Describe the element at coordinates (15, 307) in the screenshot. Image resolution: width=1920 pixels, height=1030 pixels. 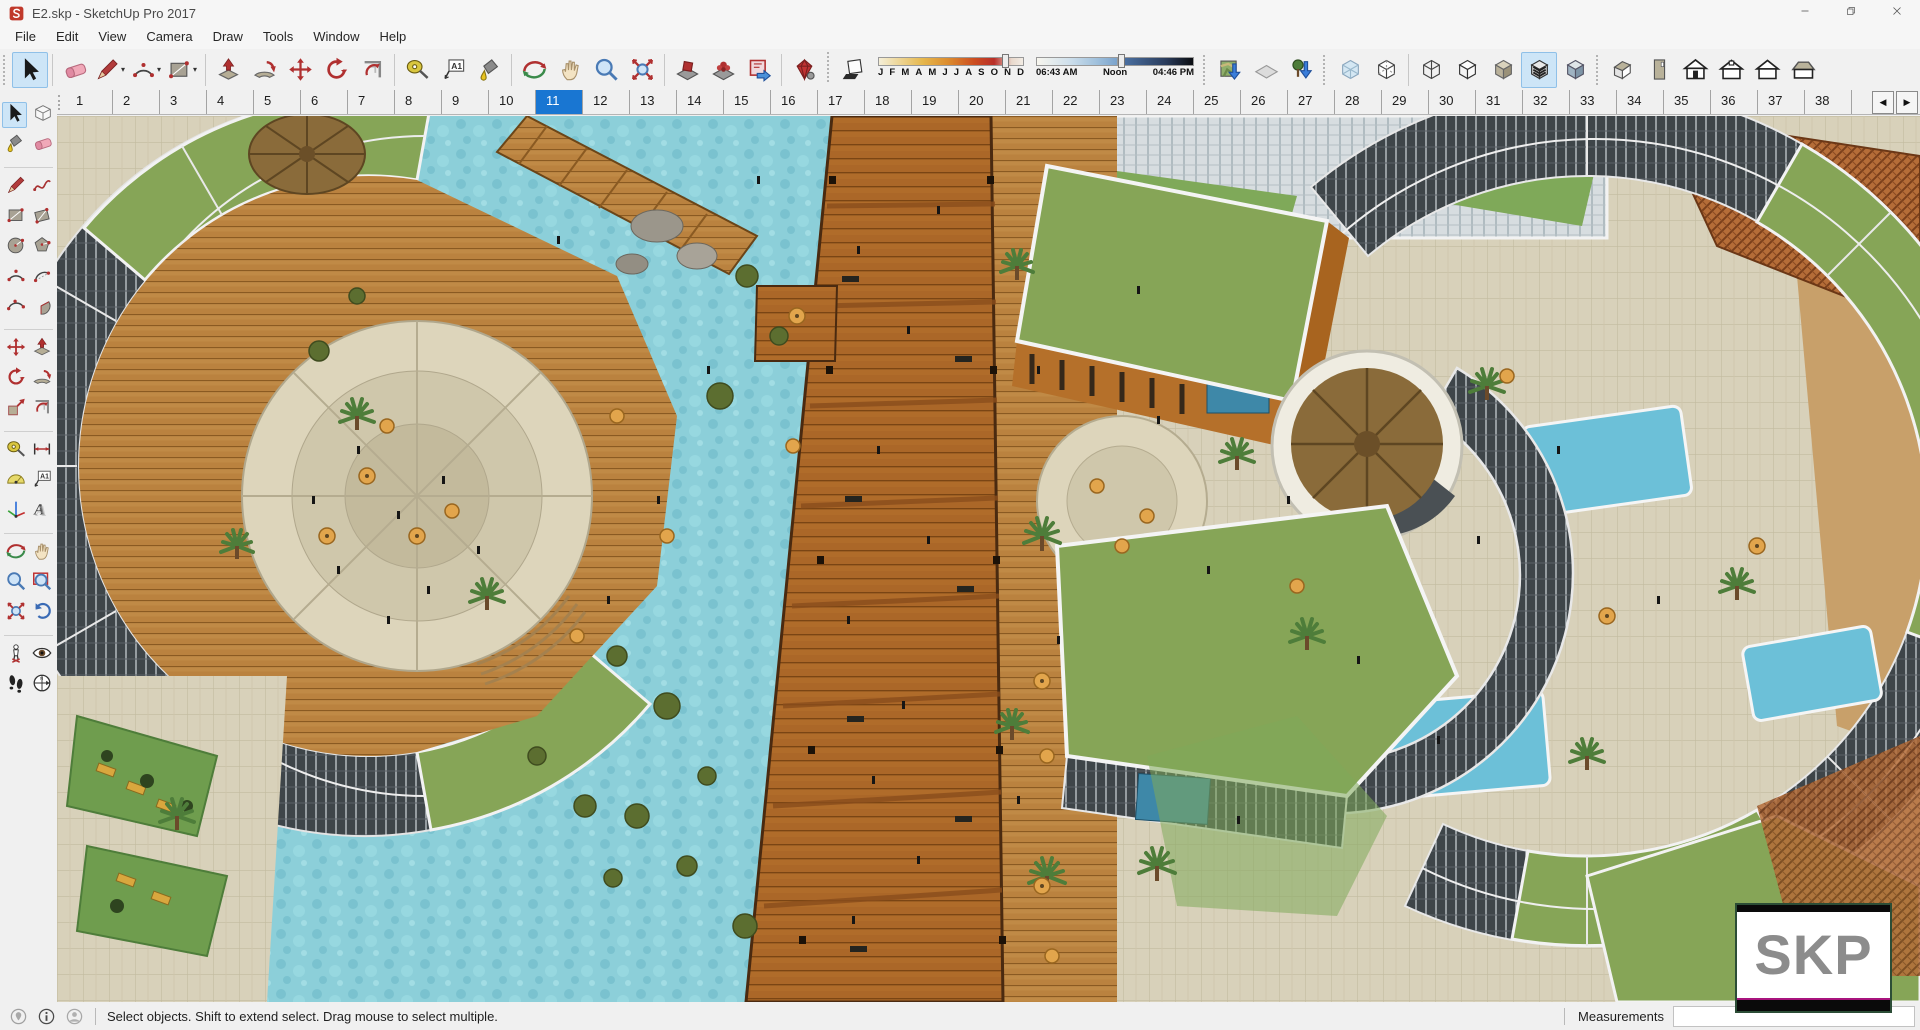
I see `arc3-tool-button` at that location.